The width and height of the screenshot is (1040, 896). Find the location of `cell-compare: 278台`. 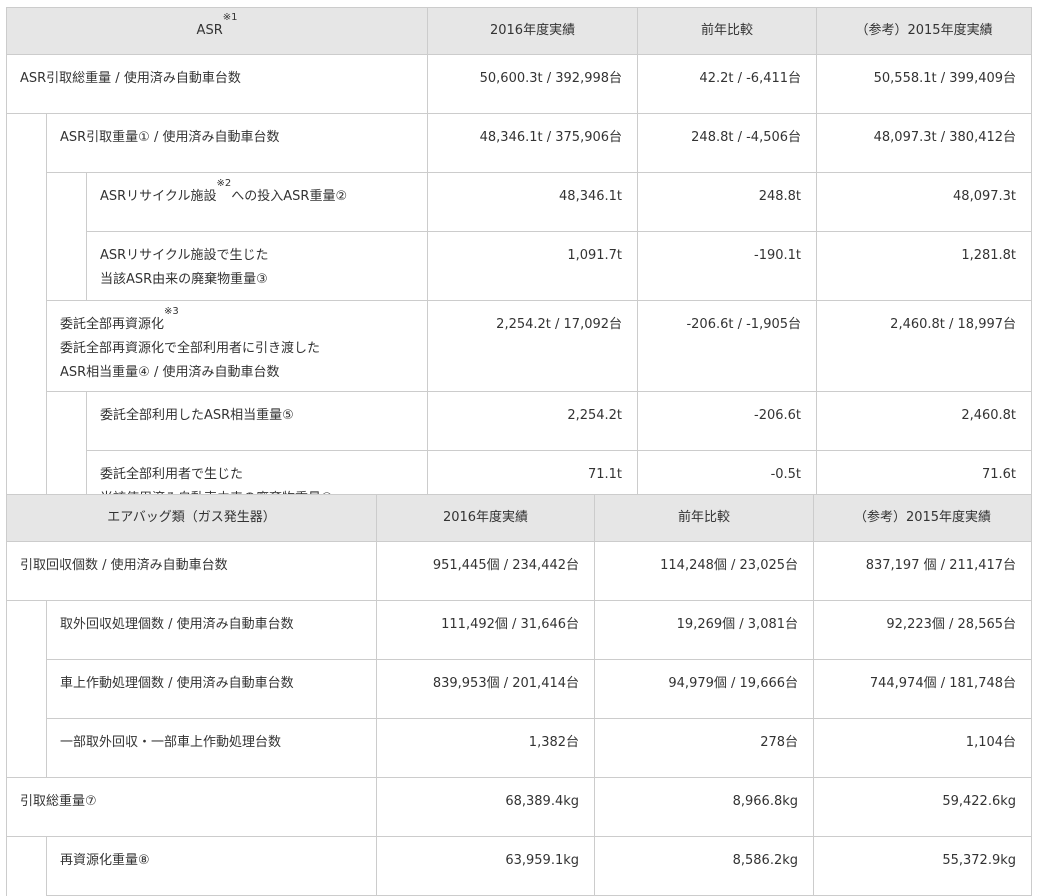

cell-compare: 278台 is located at coordinates (704, 748).